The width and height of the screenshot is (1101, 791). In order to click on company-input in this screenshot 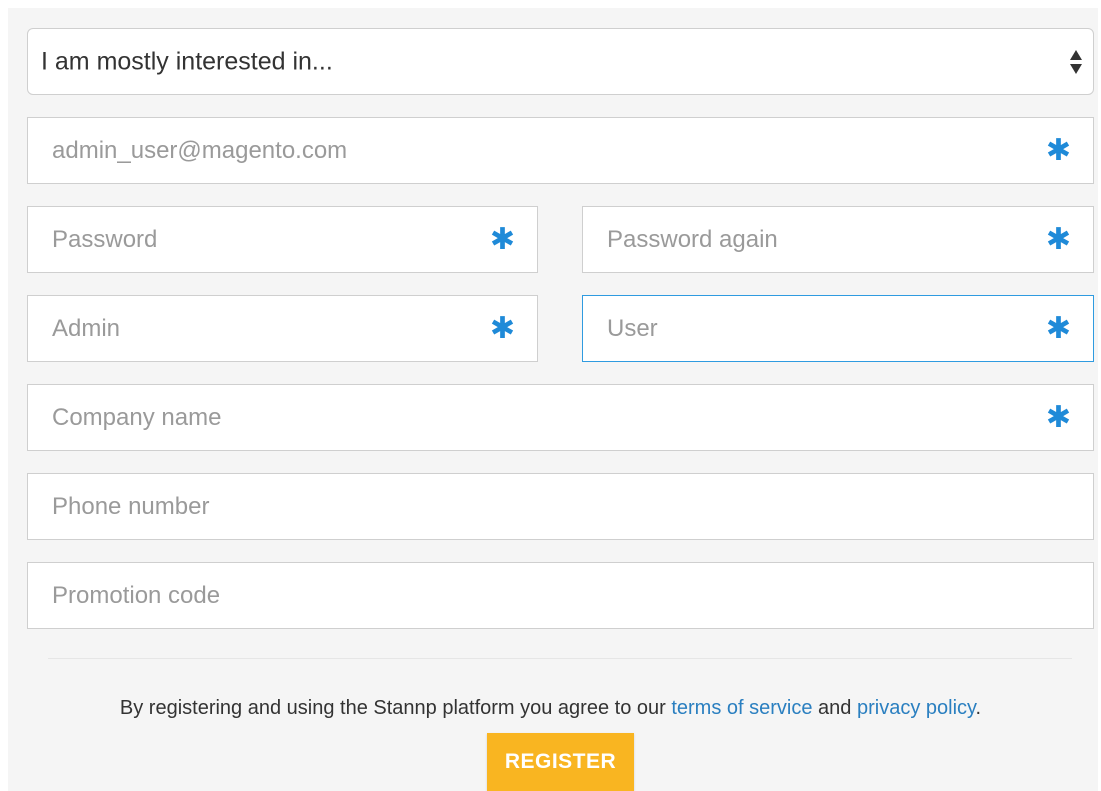, I will do `click(560, 417)`.